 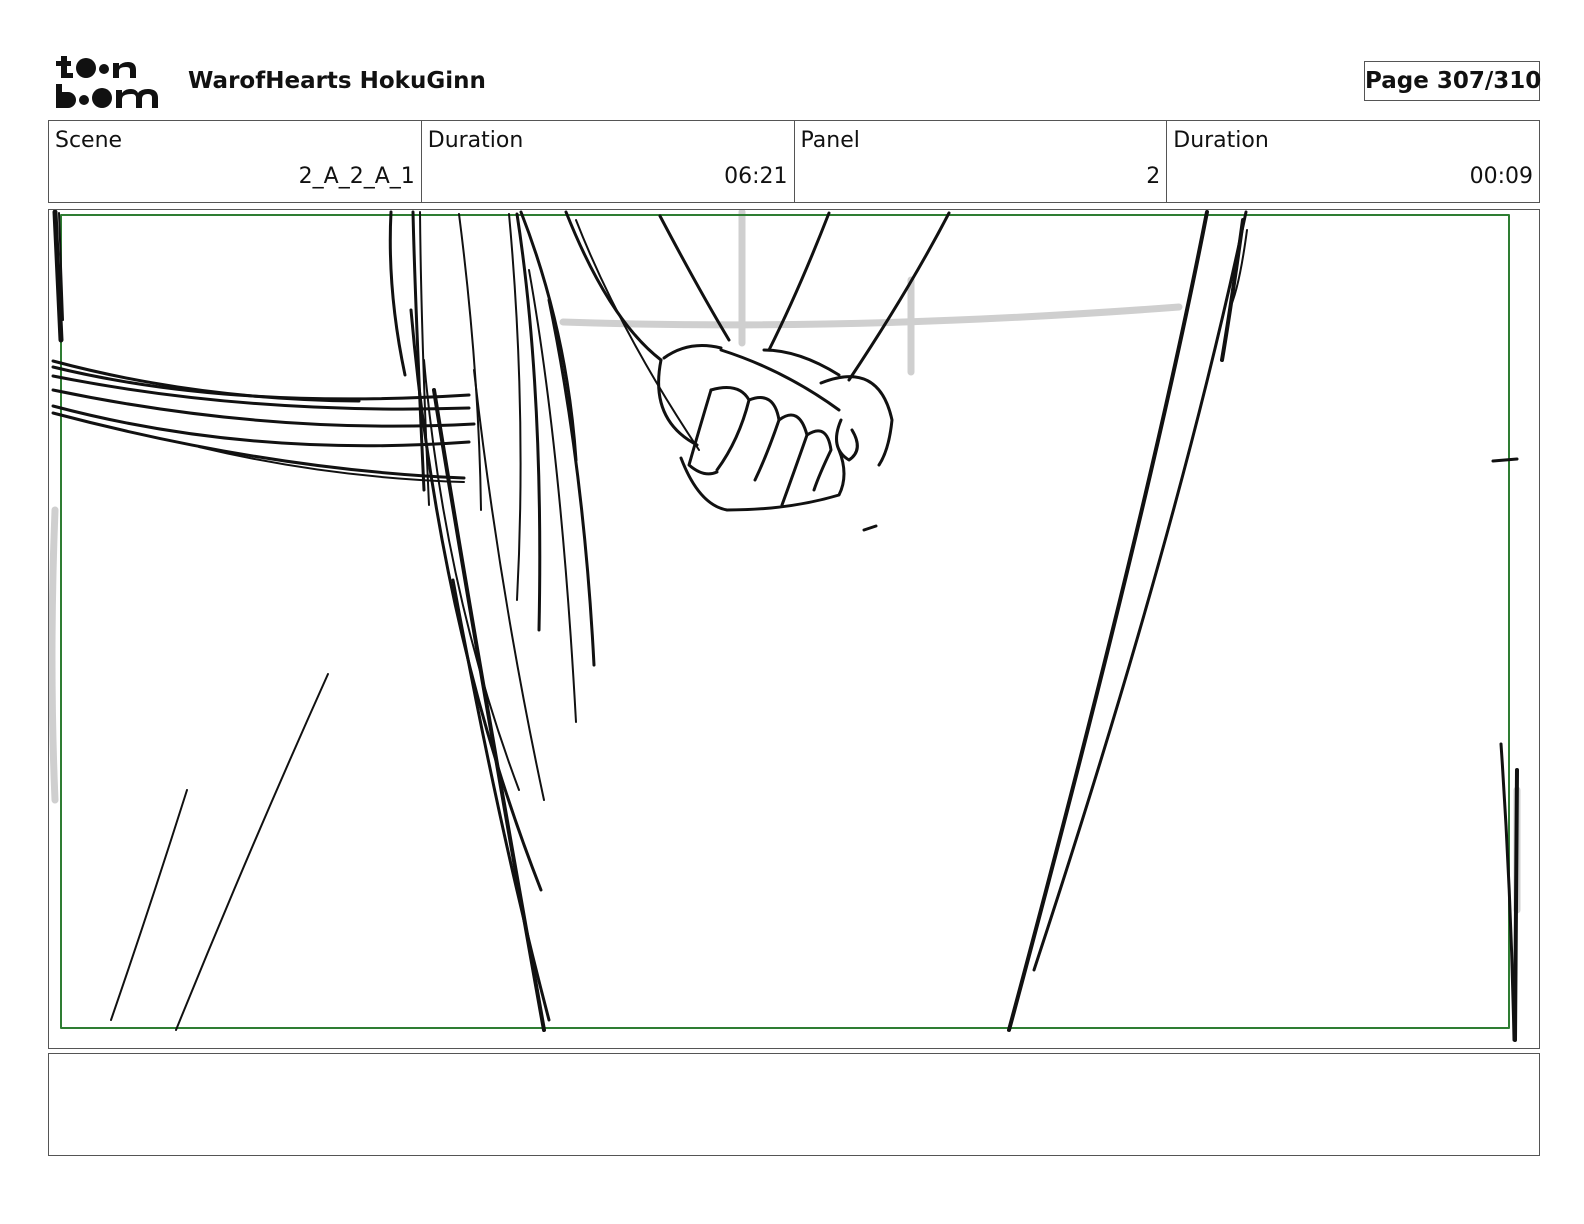 What do you see at coordinates (89, 140) in the screenshot?
I see `scene-label: Scene` at bounding box center [89, 140].